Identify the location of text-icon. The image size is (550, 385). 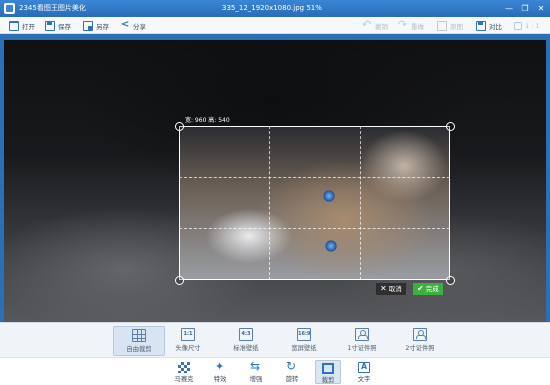
(364, 367).